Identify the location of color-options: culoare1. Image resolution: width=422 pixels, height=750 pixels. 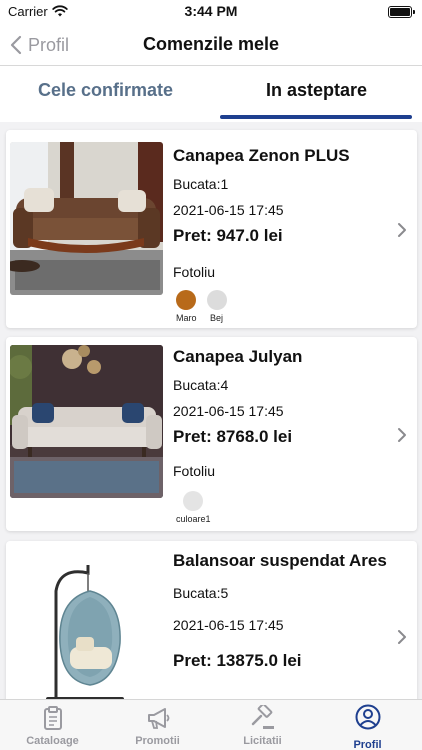
(193, 507).